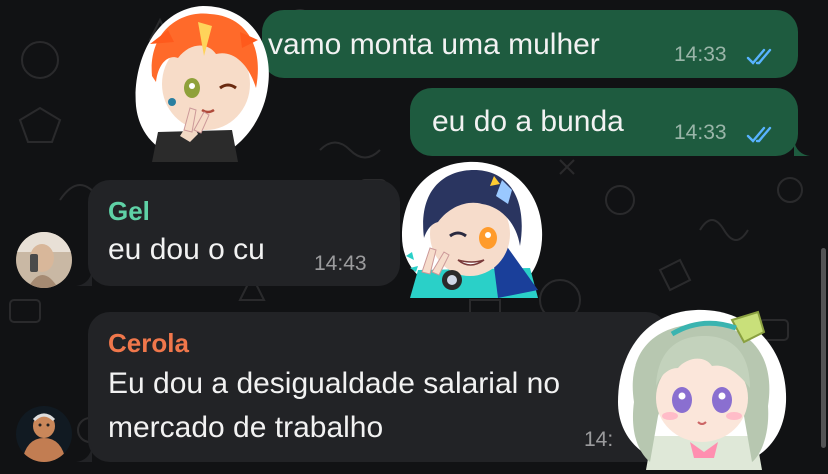 The height and width of the screenshot is (474, 828). What do you see at coordinates (186, 249) in the screenshot?
I see `message-text: eu dou o cu` at bounding box center [186, 249].